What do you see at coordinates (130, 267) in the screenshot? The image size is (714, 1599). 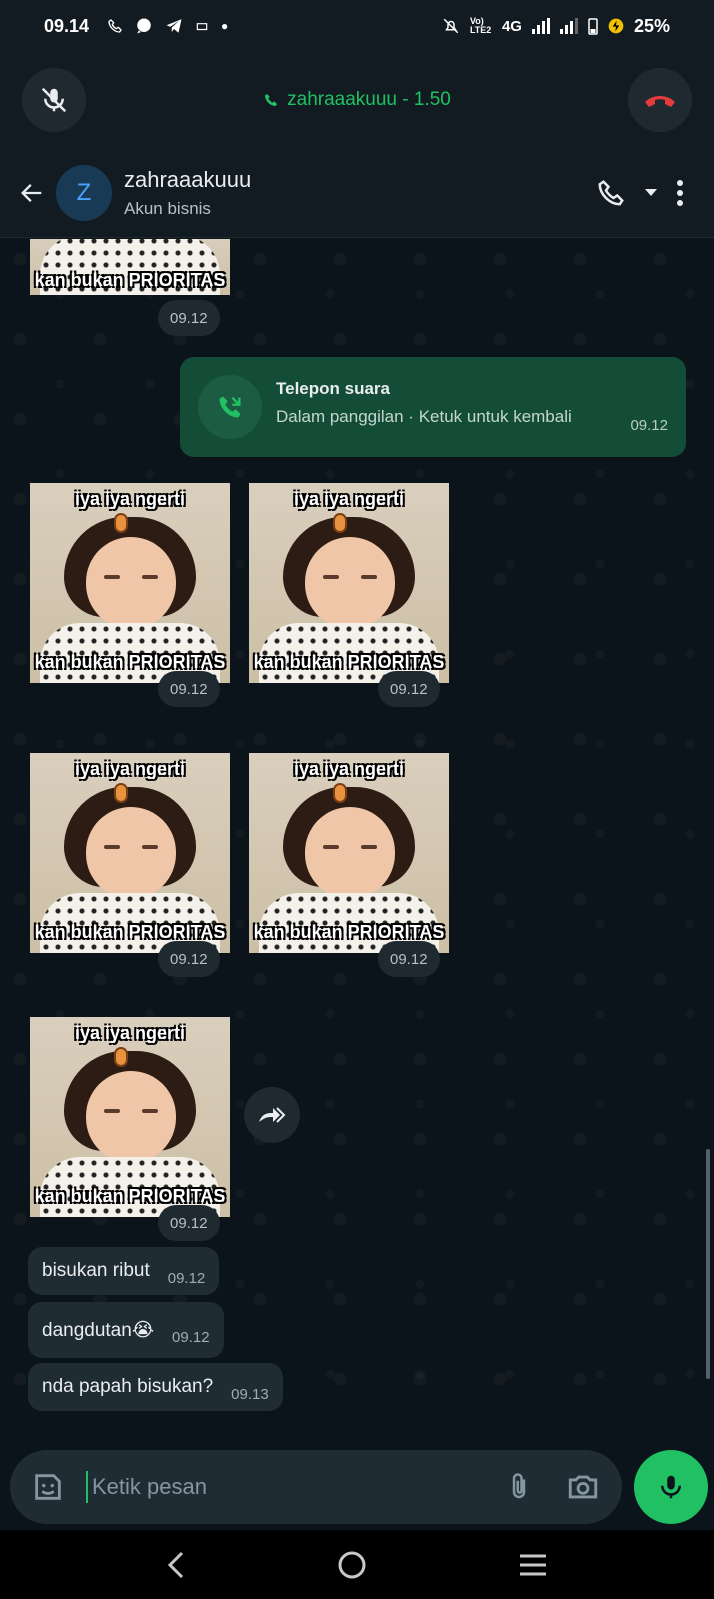 I see `sticker-message: kan bukan PRIORITAS` at bounding box center [130, 267].